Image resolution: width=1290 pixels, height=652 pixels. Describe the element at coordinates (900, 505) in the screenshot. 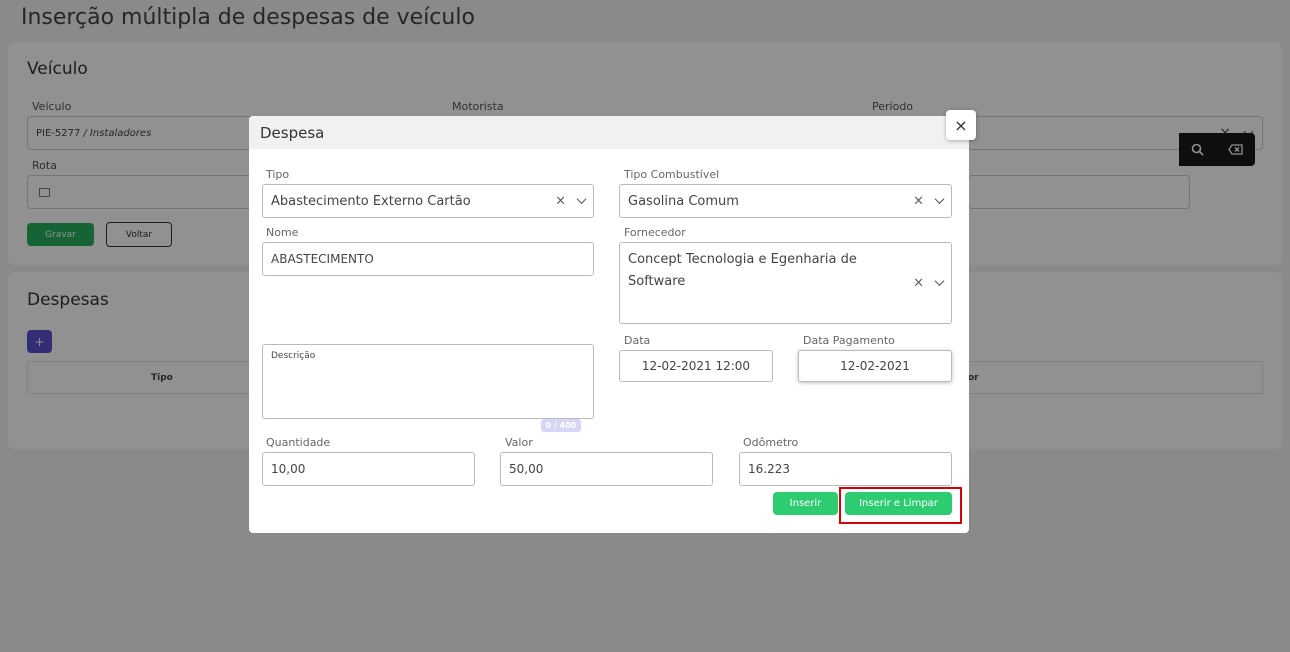

I see `highlight-box` at that location.